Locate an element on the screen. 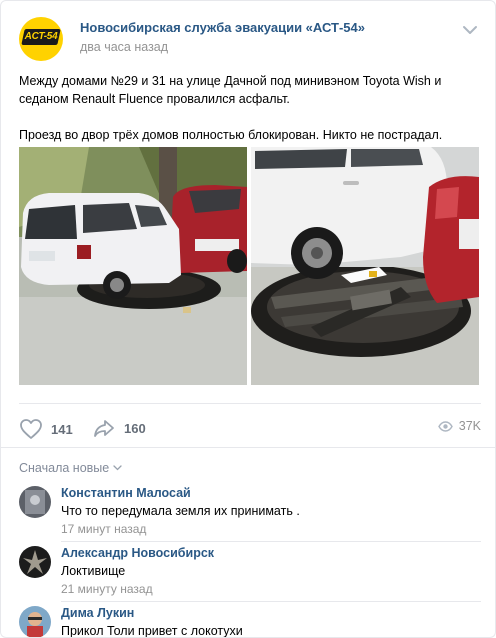 The image size is (496, 638). comment-text: Прикол Толи привет с локотухи is located at coordinates (152, 631).